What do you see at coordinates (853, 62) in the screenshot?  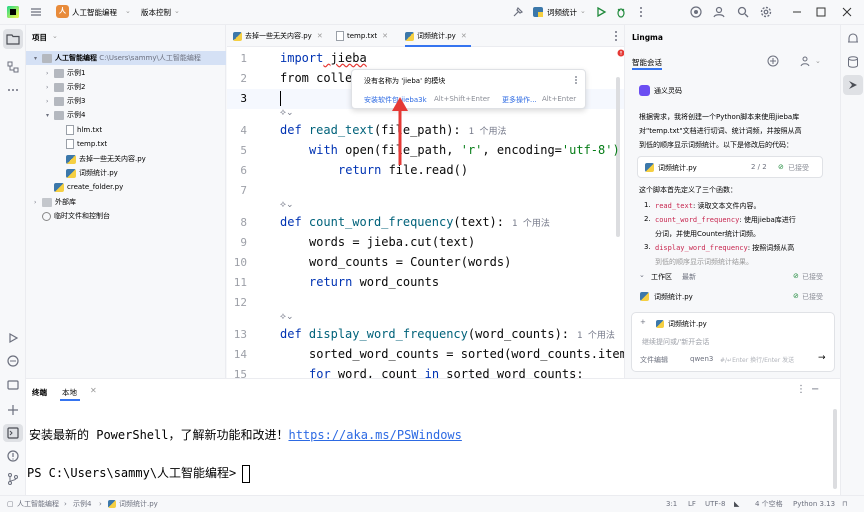 I see `database-icon` at bounding box center [853, 62].